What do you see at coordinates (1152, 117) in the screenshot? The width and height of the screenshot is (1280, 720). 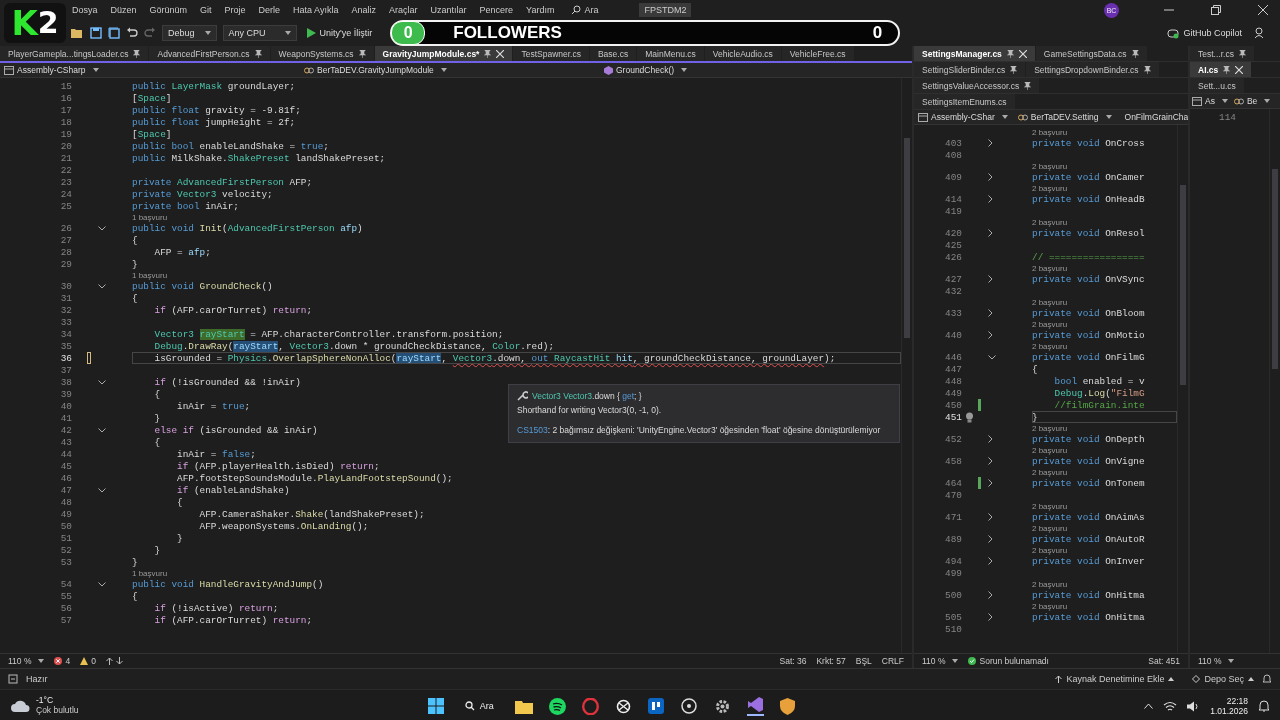 I see `member-dropdown: OnFilmGrainCha` at bounding box center [1152, 117].